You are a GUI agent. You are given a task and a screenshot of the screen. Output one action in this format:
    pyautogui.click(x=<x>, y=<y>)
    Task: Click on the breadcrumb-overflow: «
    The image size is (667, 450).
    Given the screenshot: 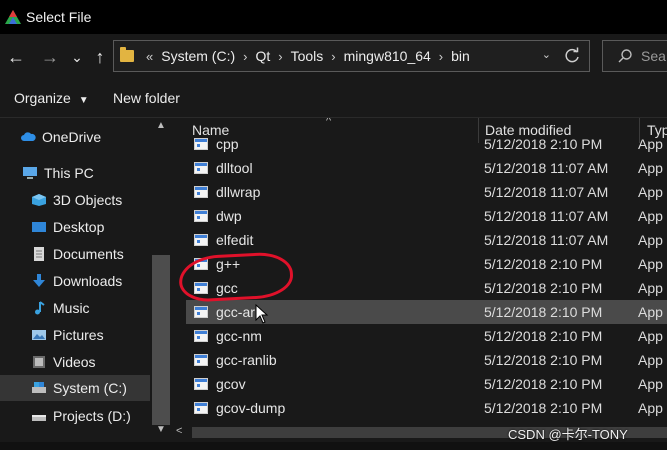 What is the action you would take?
    pyautogui.click(x=149, y=56)
    